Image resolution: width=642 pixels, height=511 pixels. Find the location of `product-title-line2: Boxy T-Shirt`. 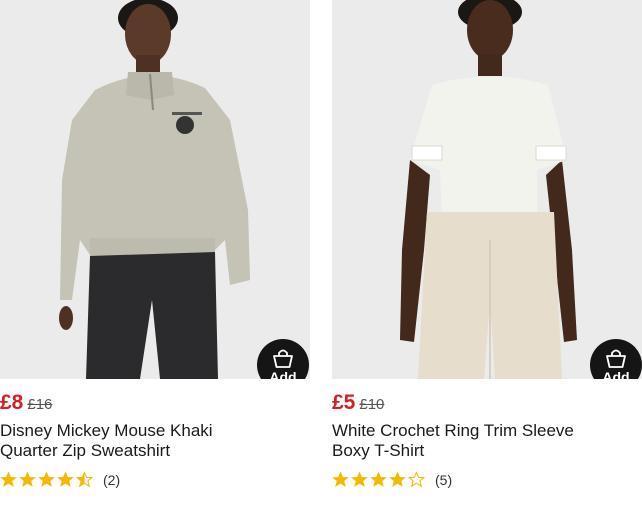

product-title-line2: Boxy T-Shirt is located at coordinates (378, 450).